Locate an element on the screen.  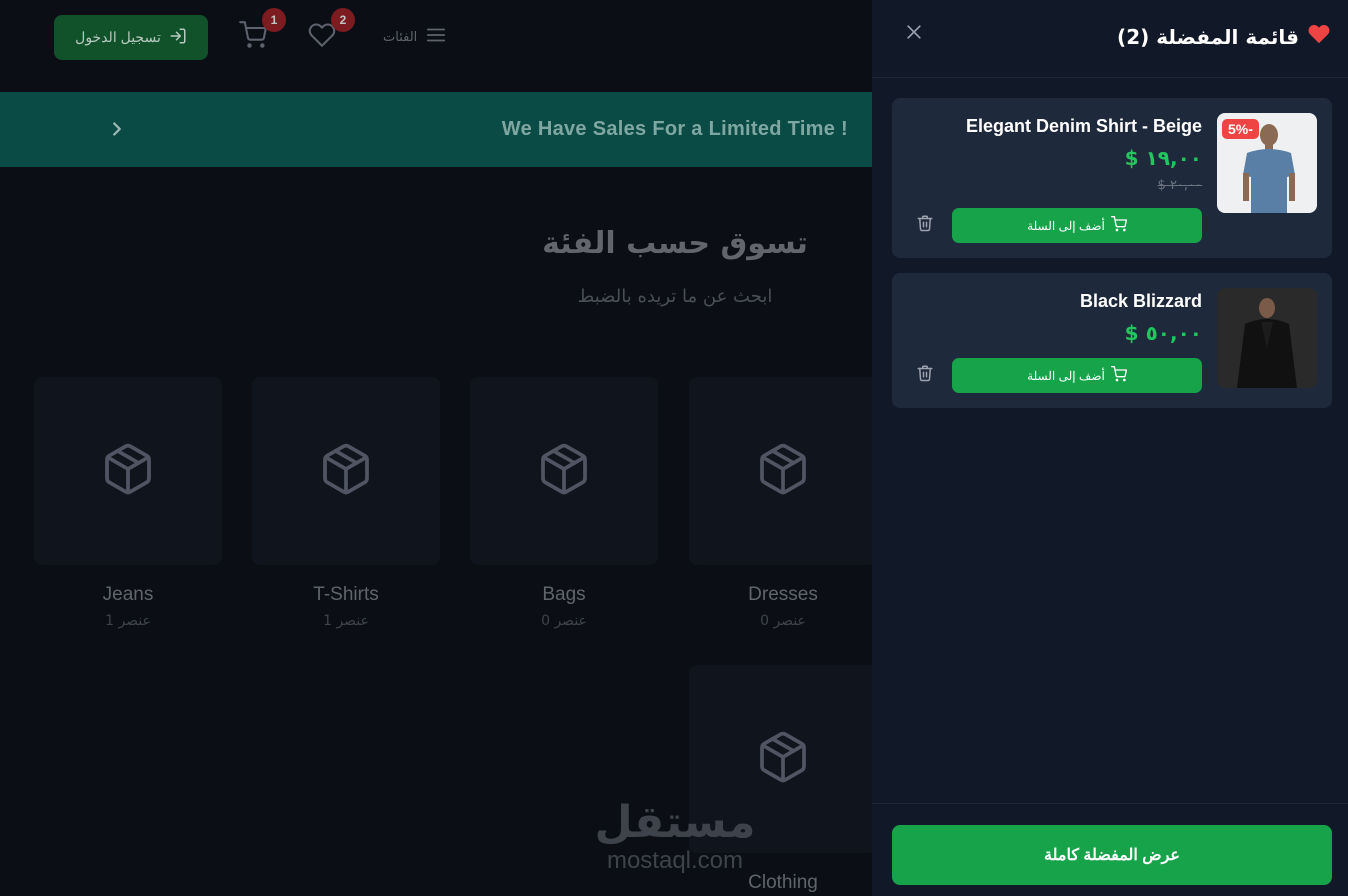
cart-count-badge: 1 is located at coordinates (274, 20).